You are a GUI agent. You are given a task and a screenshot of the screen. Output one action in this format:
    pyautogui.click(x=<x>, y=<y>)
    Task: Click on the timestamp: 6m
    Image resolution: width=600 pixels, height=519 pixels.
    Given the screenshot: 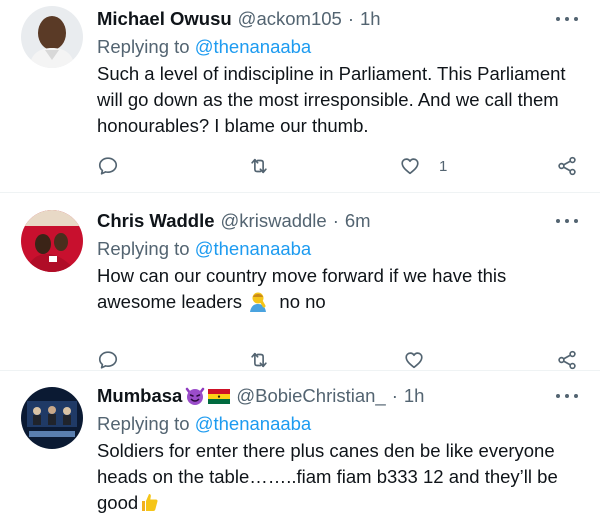 What is the action you would take?
    pyautogui.click(x=358, y=221)
    